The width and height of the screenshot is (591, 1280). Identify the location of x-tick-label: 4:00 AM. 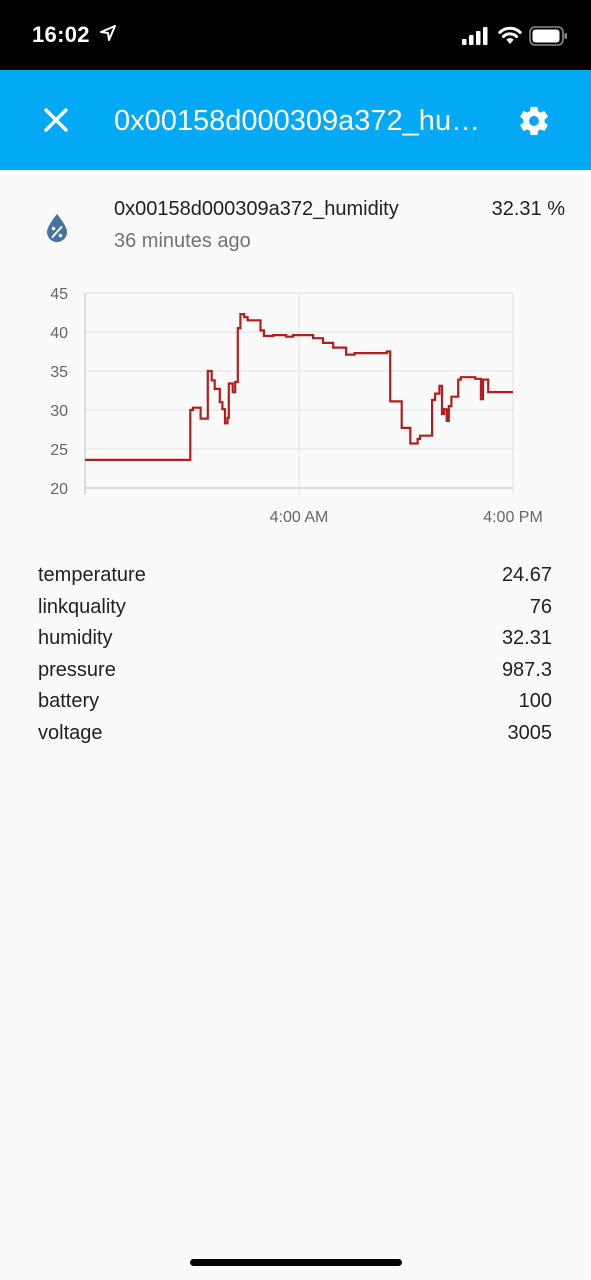
(299, 517).